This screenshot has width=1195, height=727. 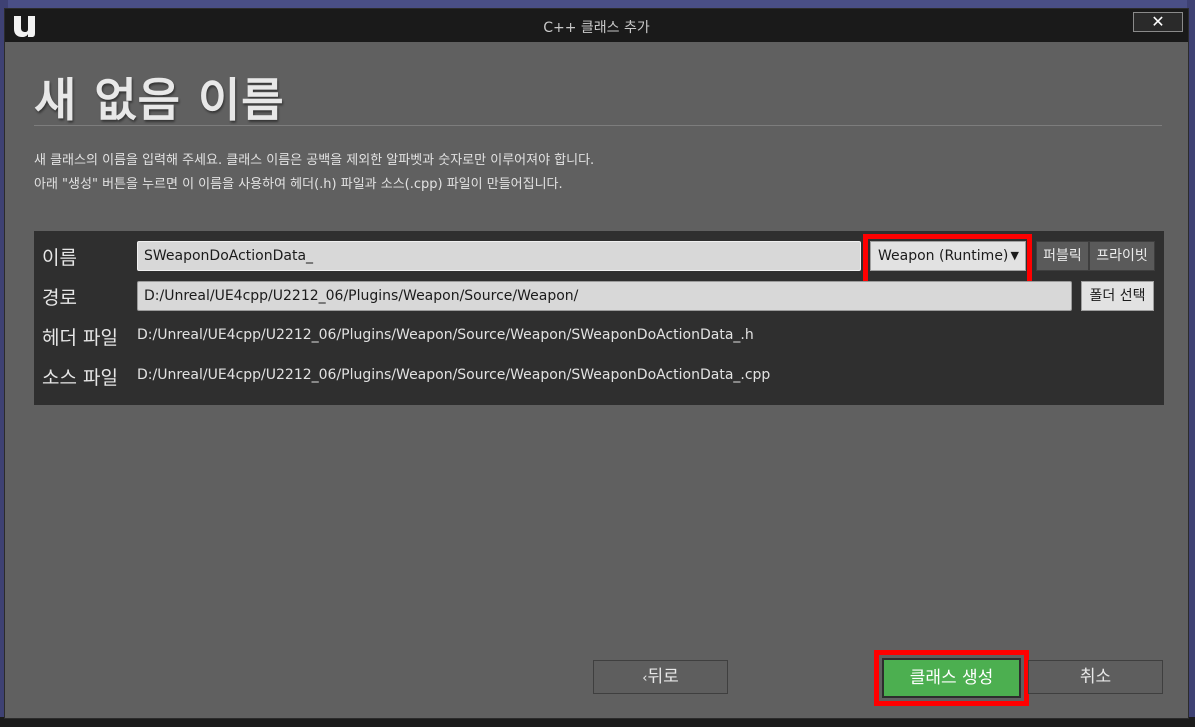 I want to click on path-label: 경로, so click(x=59, y=298).